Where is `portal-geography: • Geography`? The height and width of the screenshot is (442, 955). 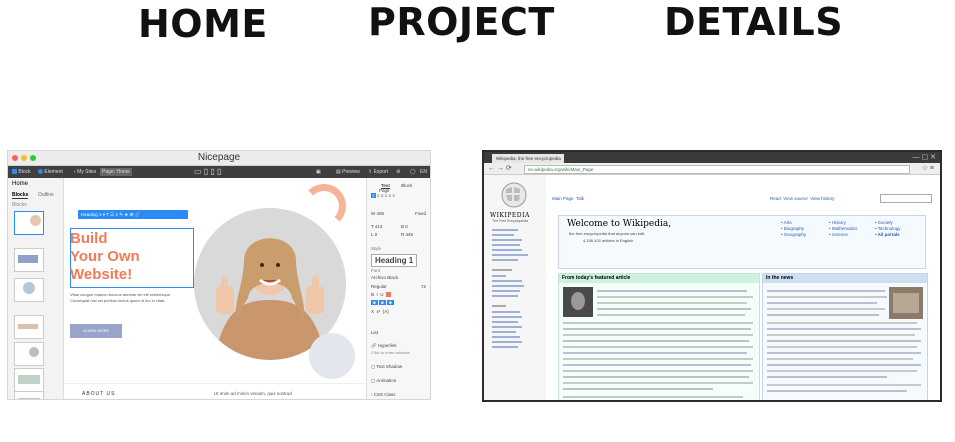 portal-geography: • Geography is located at coordinates (793, 235).